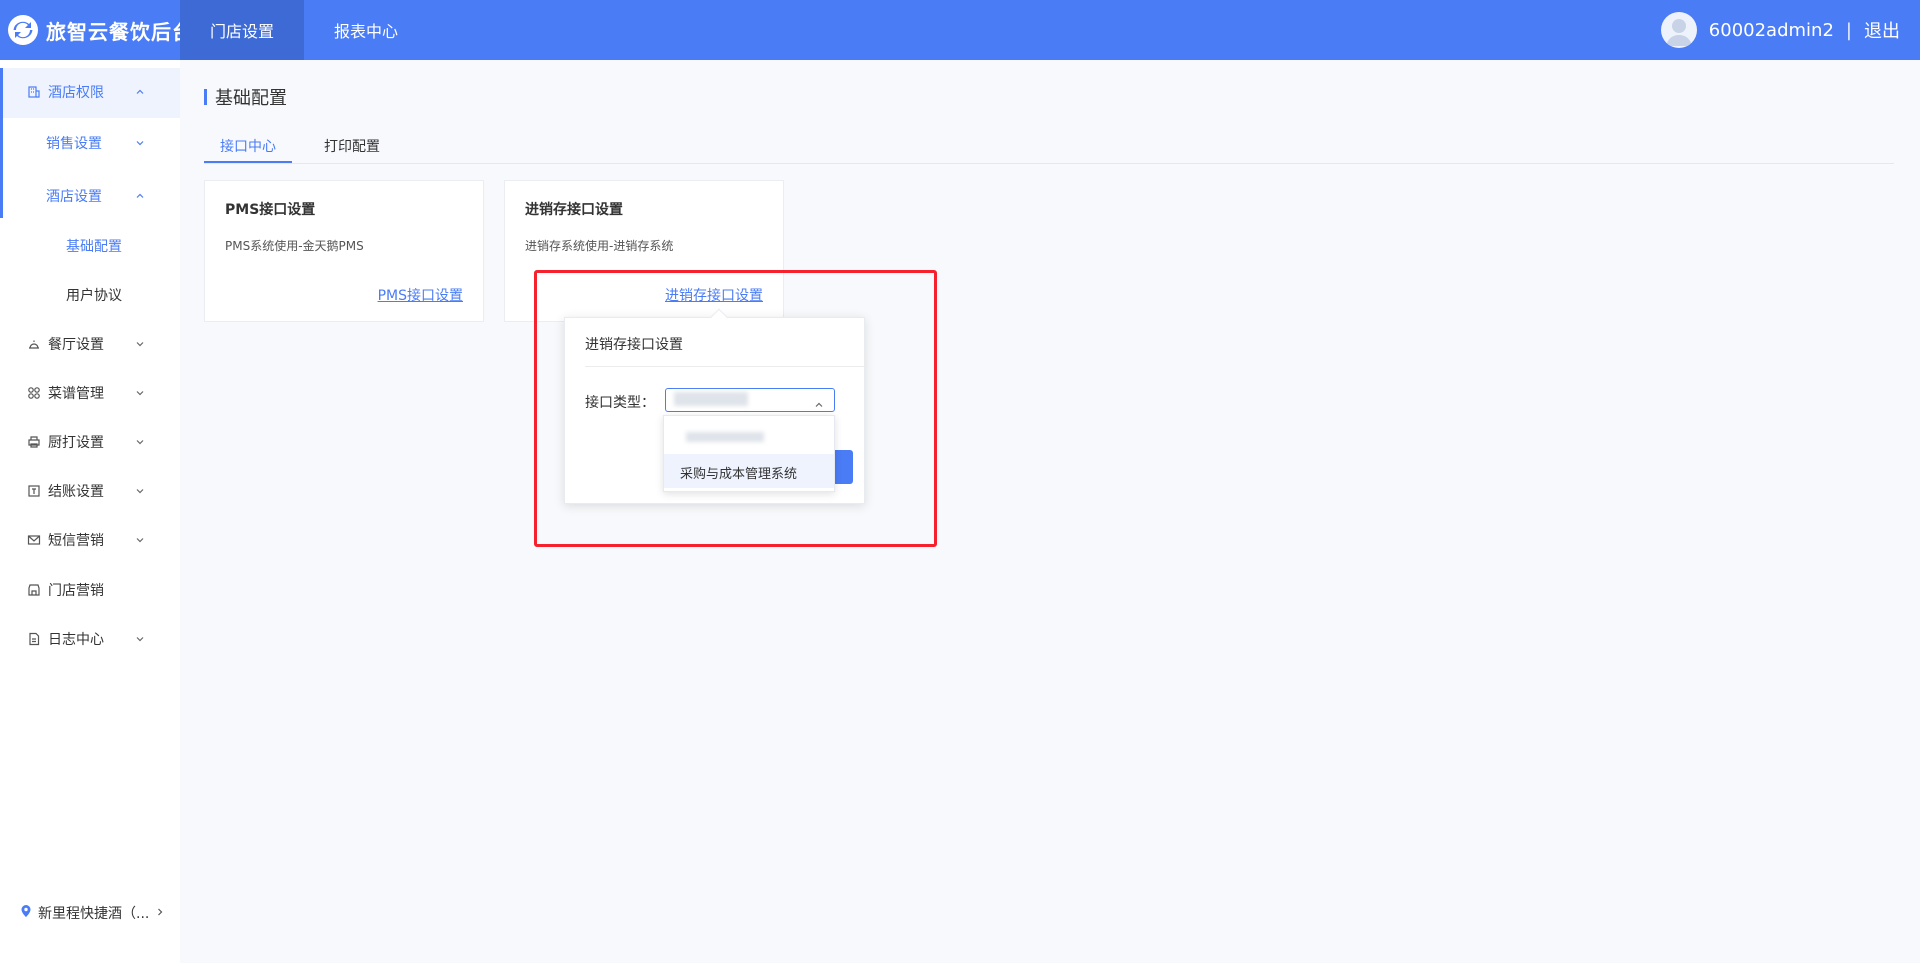 The width and height of the screenshot is (1920, 963). I want to click on username: 60002admin2, so click(1771, 30).